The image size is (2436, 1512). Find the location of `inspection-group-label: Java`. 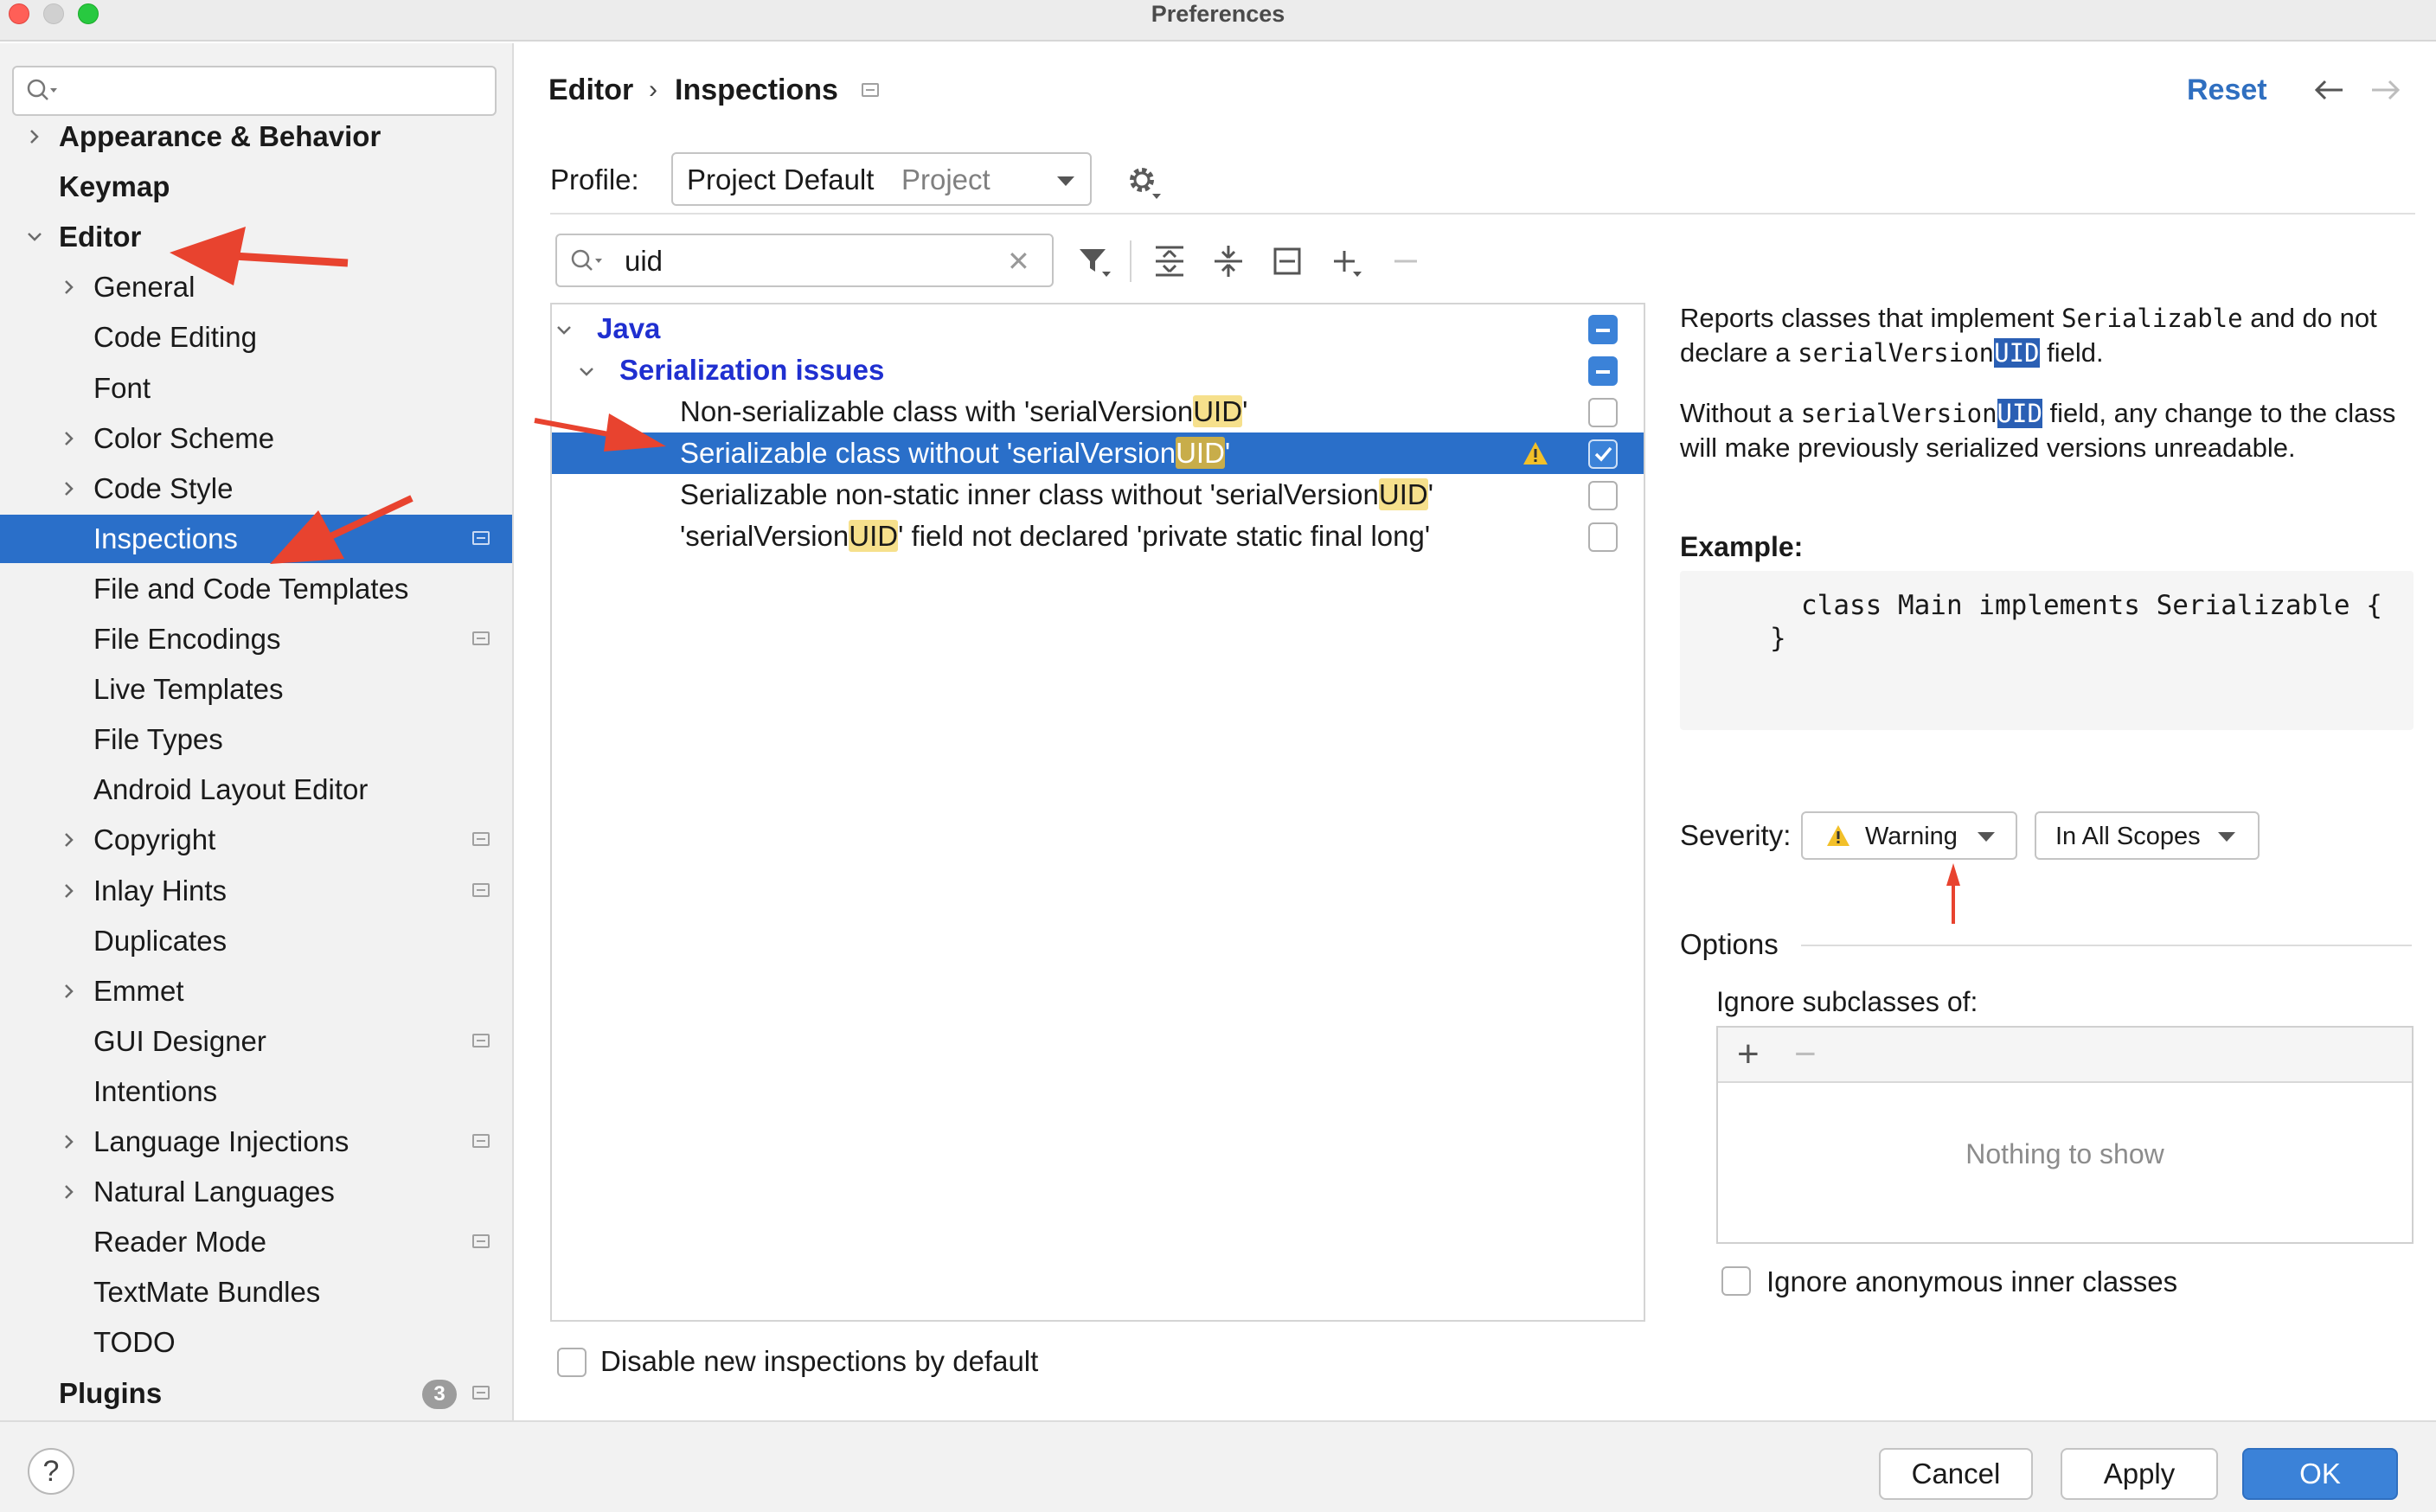

inspection-group-label: Java is located at coordinates (629, 328).